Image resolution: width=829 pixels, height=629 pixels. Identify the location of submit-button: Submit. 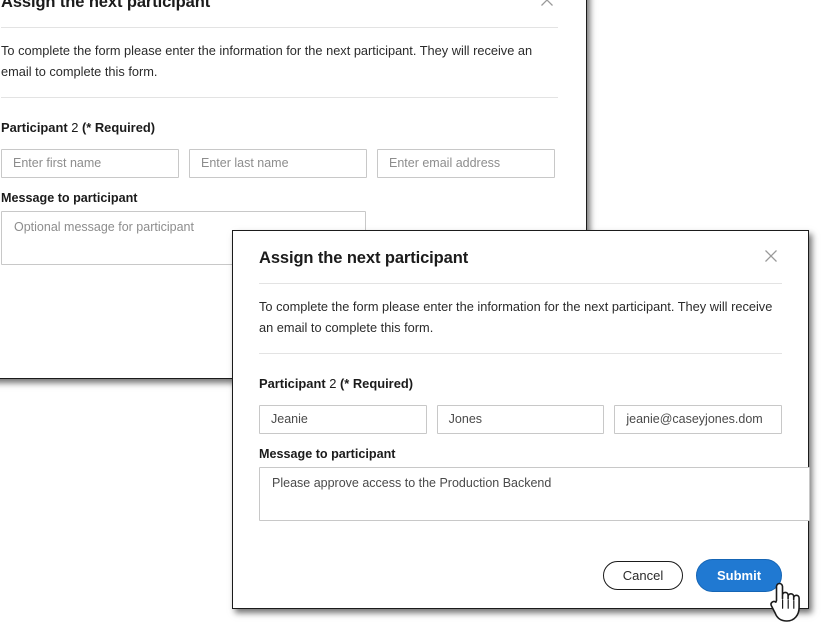
(739, 575).